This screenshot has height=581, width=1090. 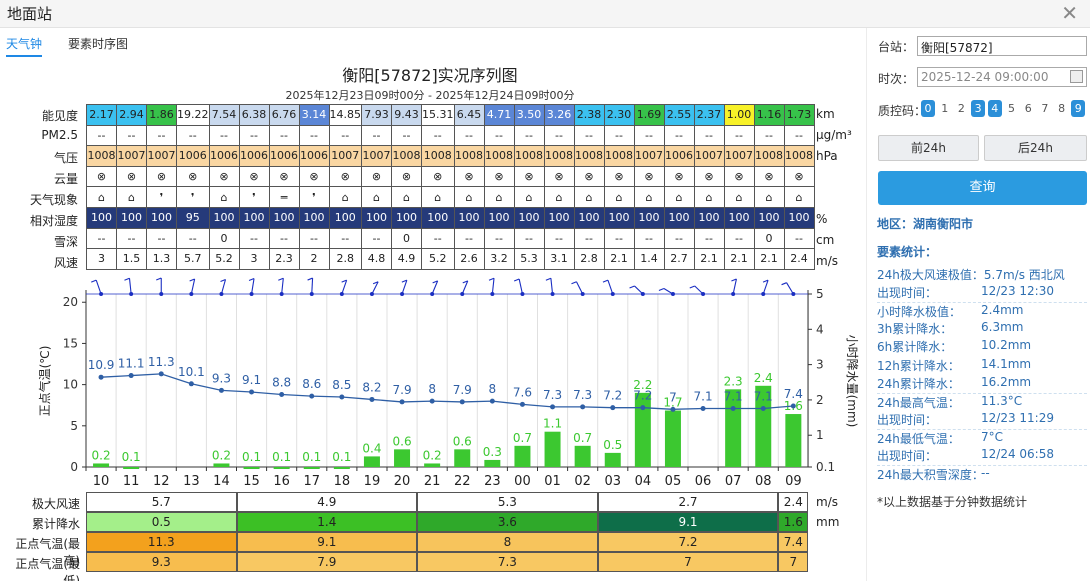 What do you see at coordinates (945, 108) in the screenshot?
I see `qc-code-toggle: 1` at bounding box center [945, 108].